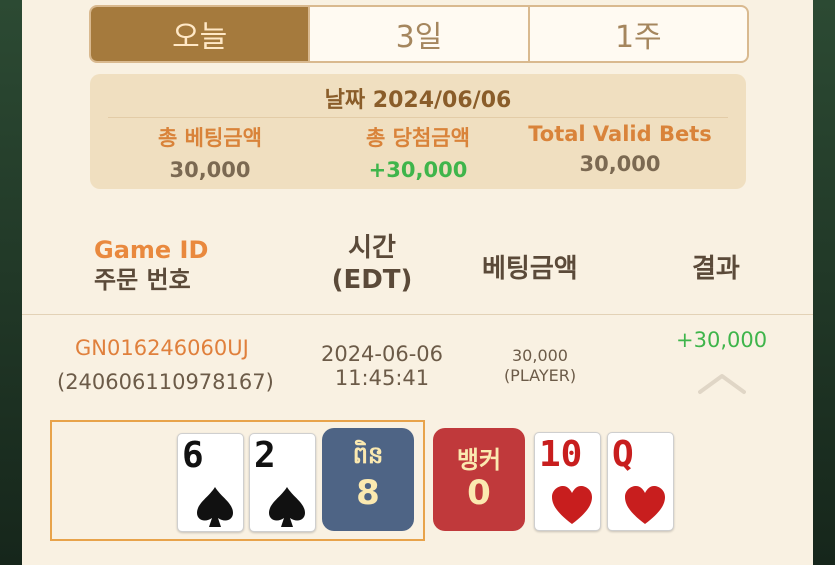  What do you see at coordinates (540, 355) in the screenshot?
I see `record-bet-amount: 30,000` at bounding box center [540, 355].